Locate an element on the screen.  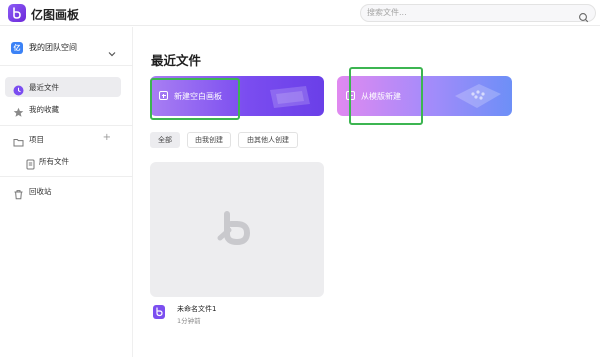
team-space-selector: 亿 我的团队空间 is located at coordinates (67, 48).